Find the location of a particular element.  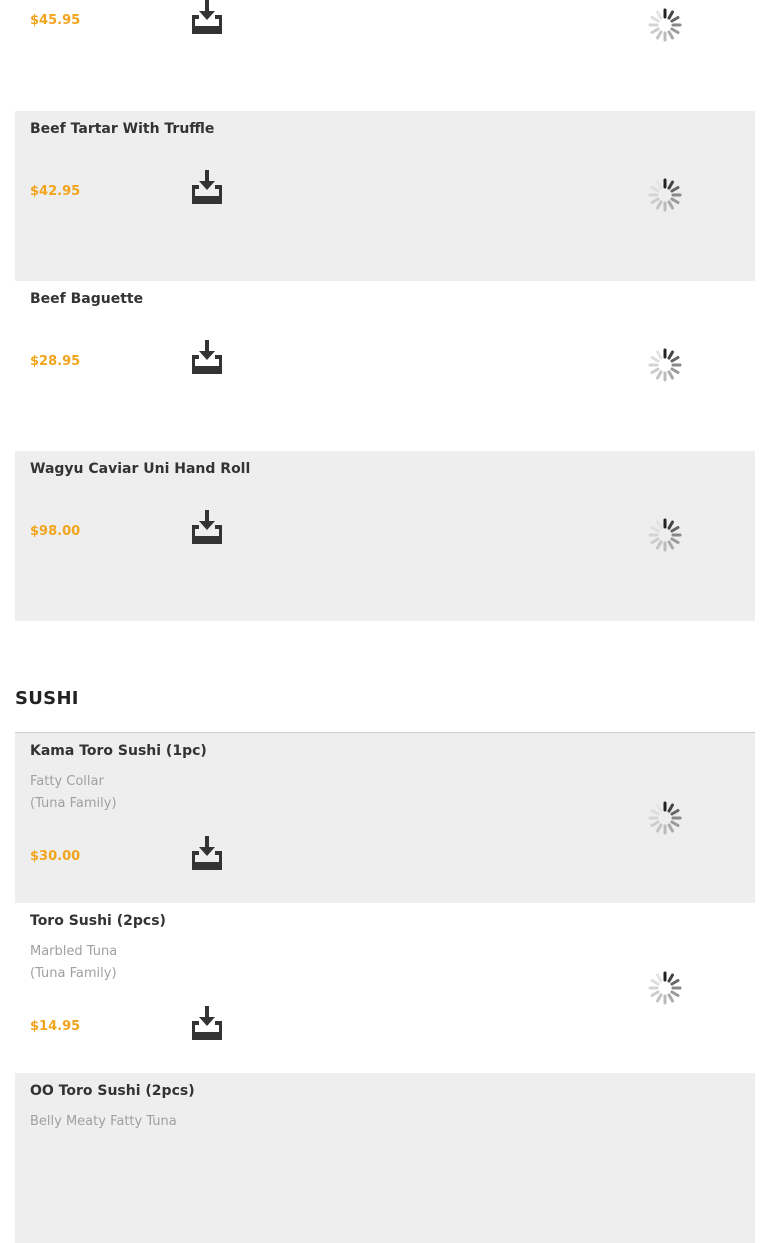

item-title: Kama Toro Sushi (1pc) is located at coordinates (118, 751).